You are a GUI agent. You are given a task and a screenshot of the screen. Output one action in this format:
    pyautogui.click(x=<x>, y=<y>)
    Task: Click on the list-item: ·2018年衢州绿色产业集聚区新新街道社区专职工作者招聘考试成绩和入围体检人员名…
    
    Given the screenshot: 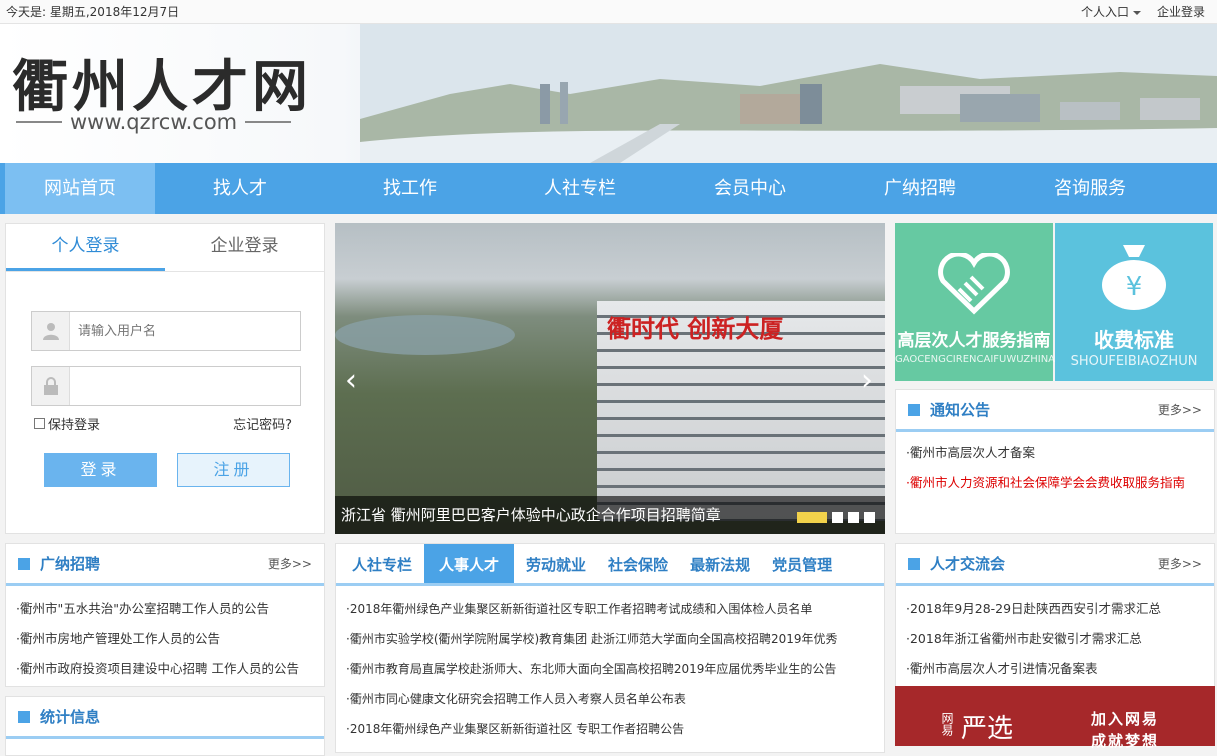 What is the action you would take?
    pyautogui.click(x=615, y=609)
    